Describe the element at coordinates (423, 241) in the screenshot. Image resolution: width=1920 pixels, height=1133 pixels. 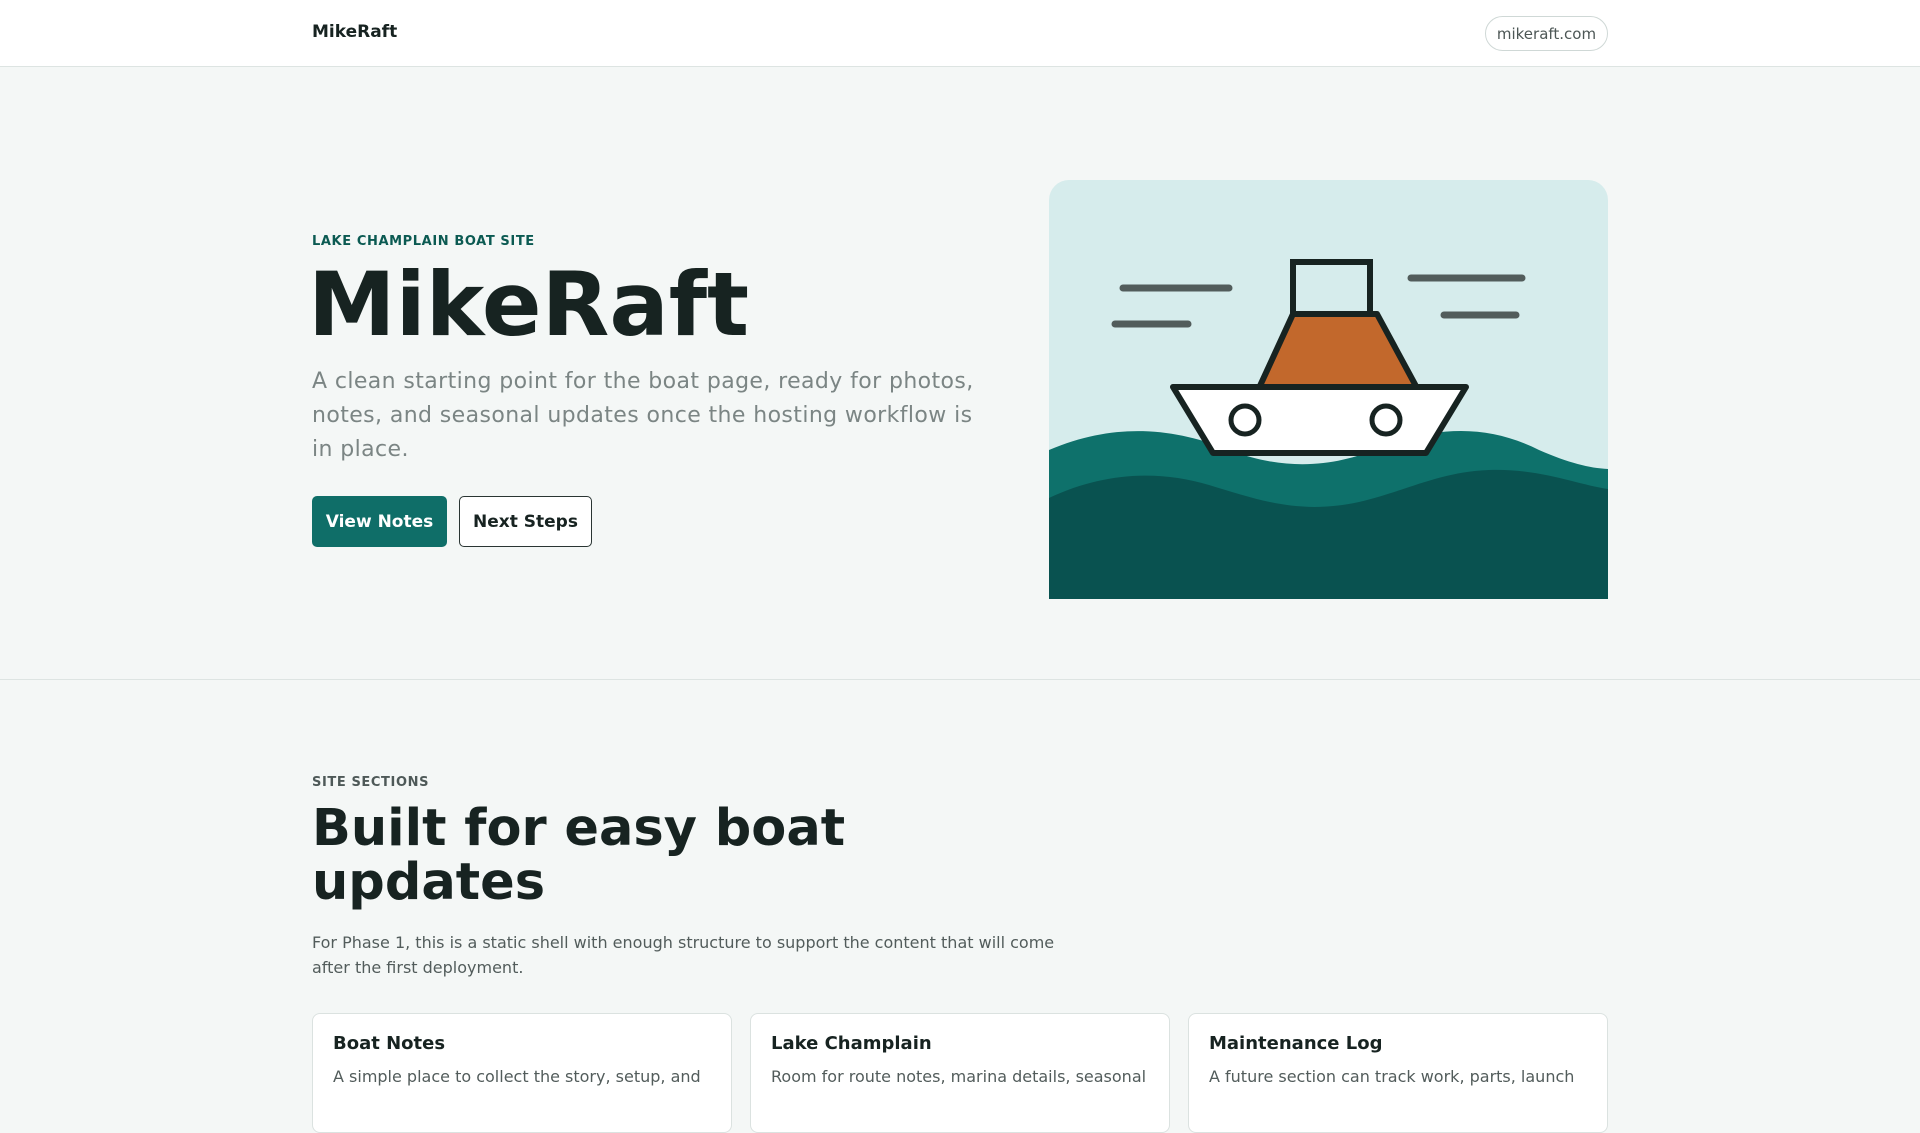
I see `hero-eyebrow: LAKE CHAMPLAIN BOAT SITE` at that location.